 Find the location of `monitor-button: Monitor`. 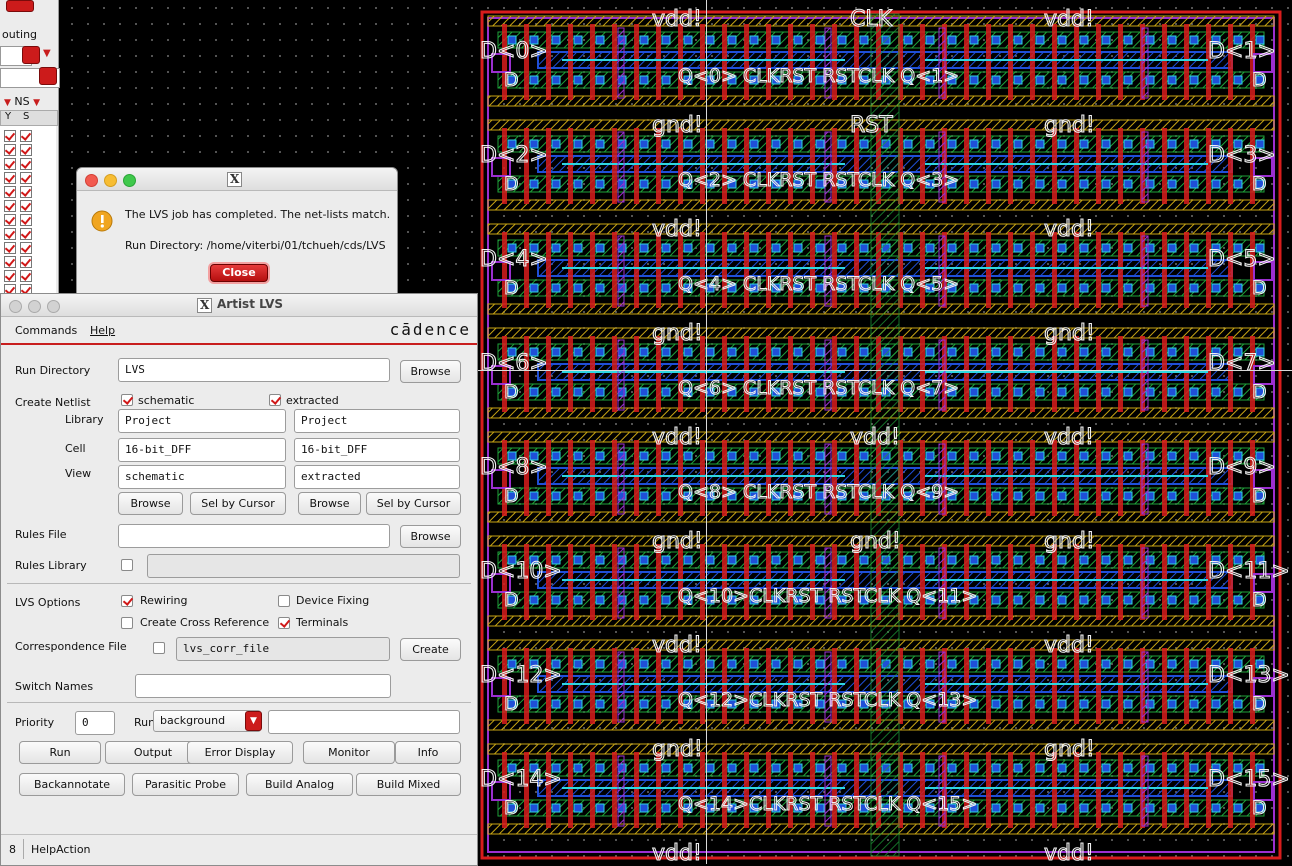

monitor-button: Monitor is located at coordinates (349, 752).